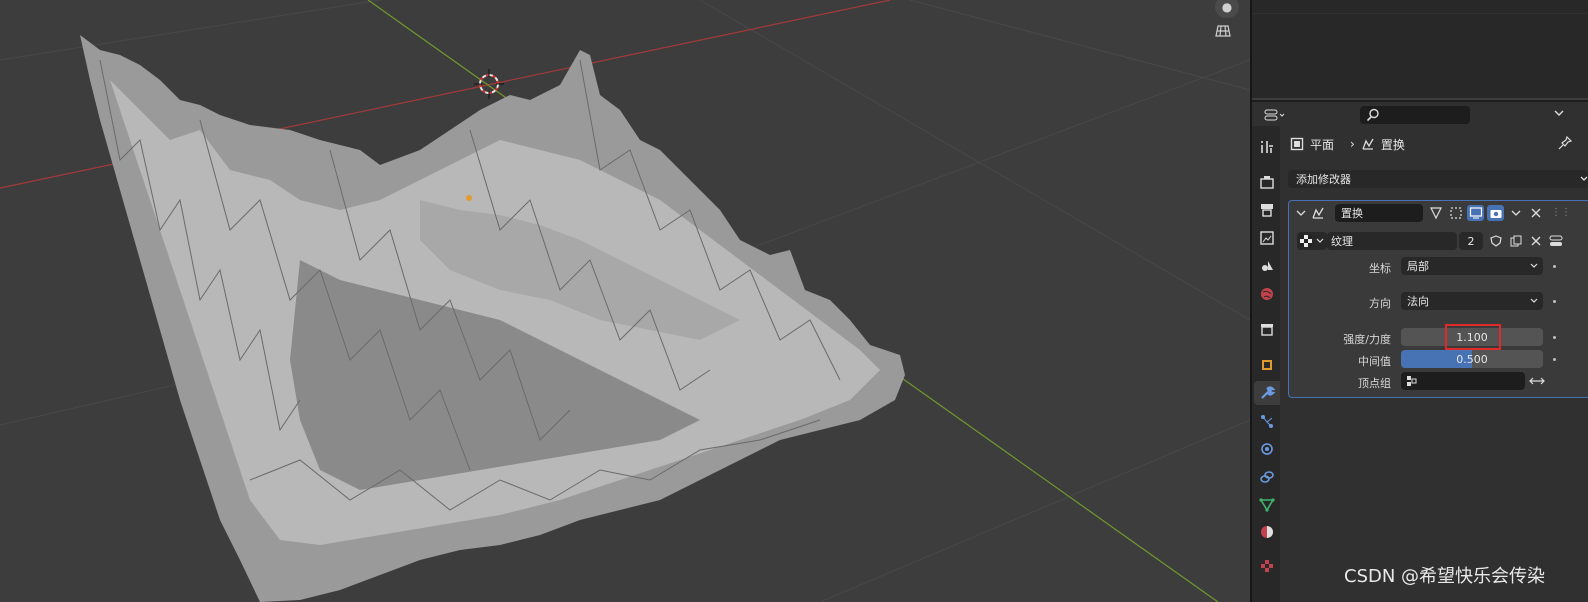 This screenshot has width=1588, height=602. Describe the element at coordinates (1352, 213) in the screenshot. I see `modifier-name: 置换` at that location.